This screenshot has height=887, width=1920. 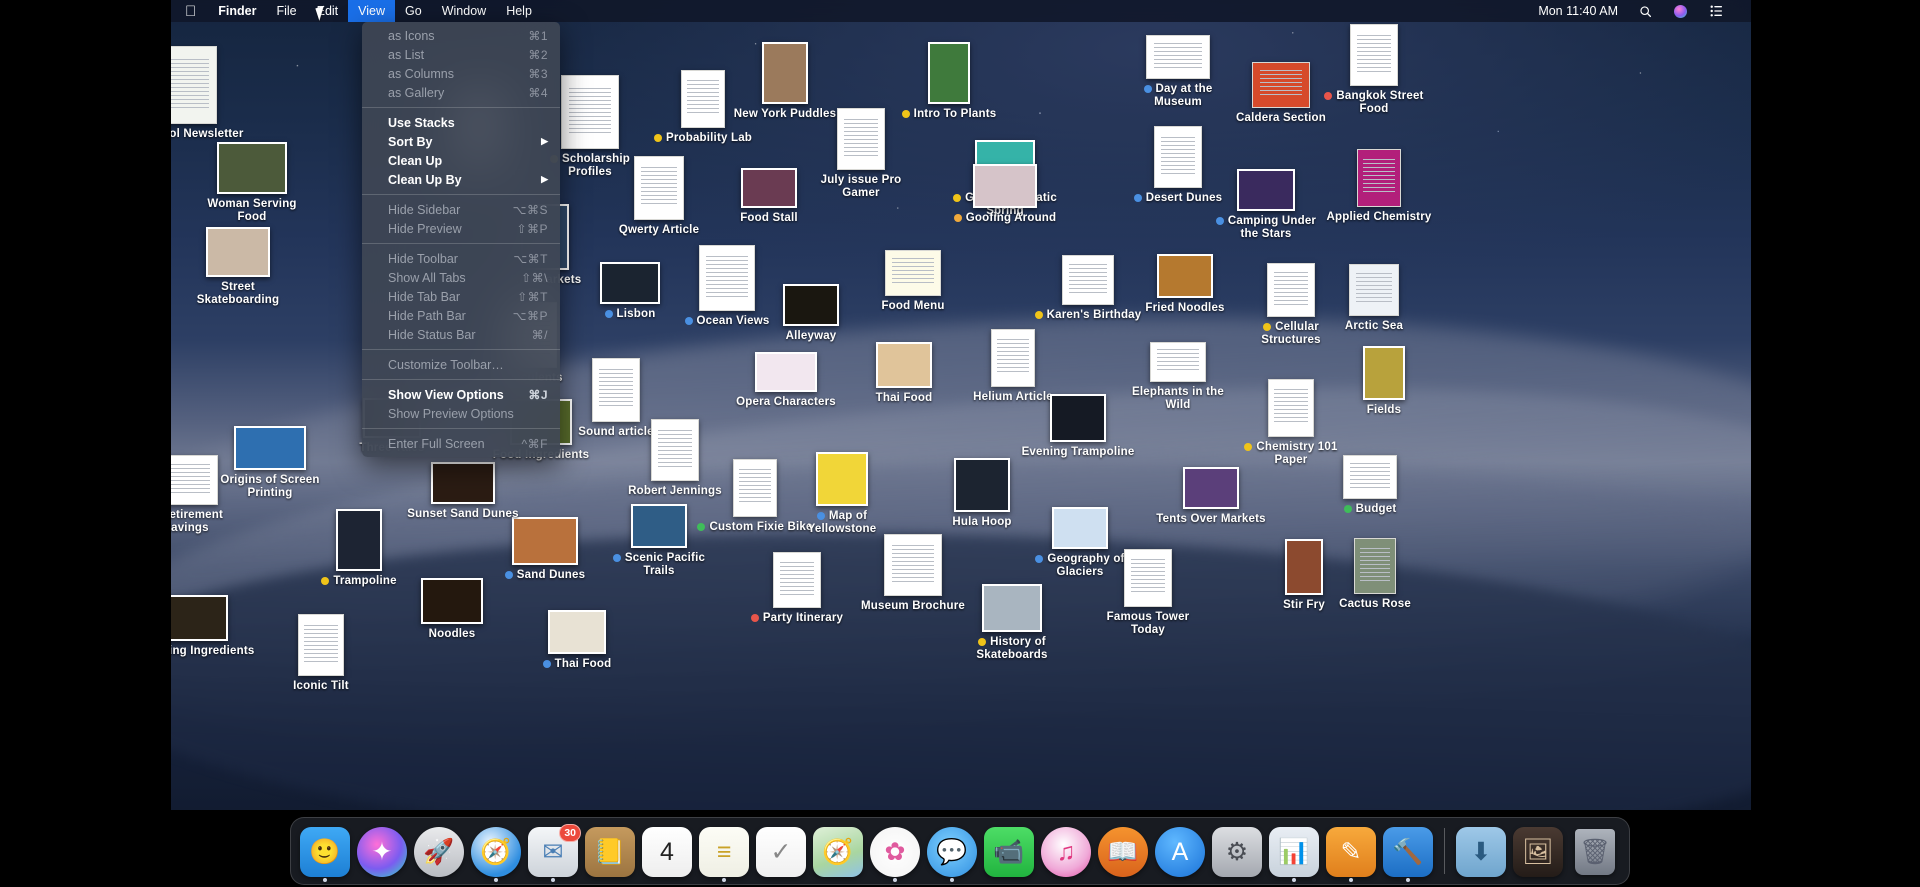 I want to click on desktop-icon: Budget, so click(x=1370, y=485).